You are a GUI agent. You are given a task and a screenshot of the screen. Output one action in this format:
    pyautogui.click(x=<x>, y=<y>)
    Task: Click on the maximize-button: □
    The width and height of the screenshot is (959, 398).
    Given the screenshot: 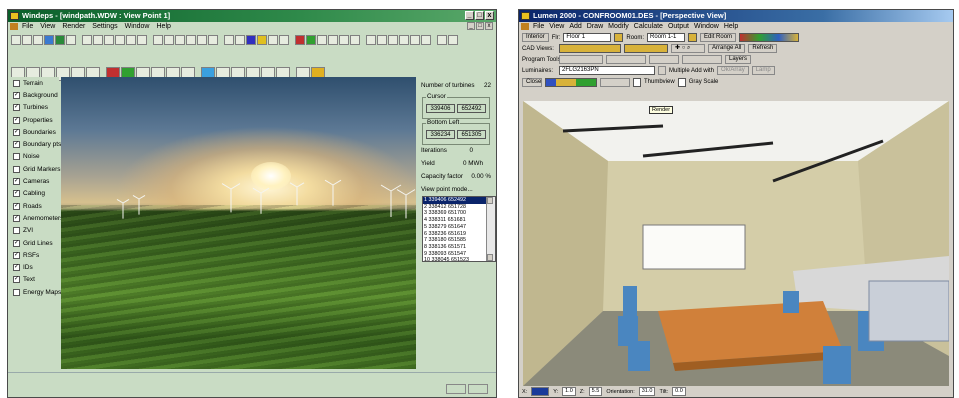 What is the action you would take?
    pyautogui.click(x=479, y=15)
    